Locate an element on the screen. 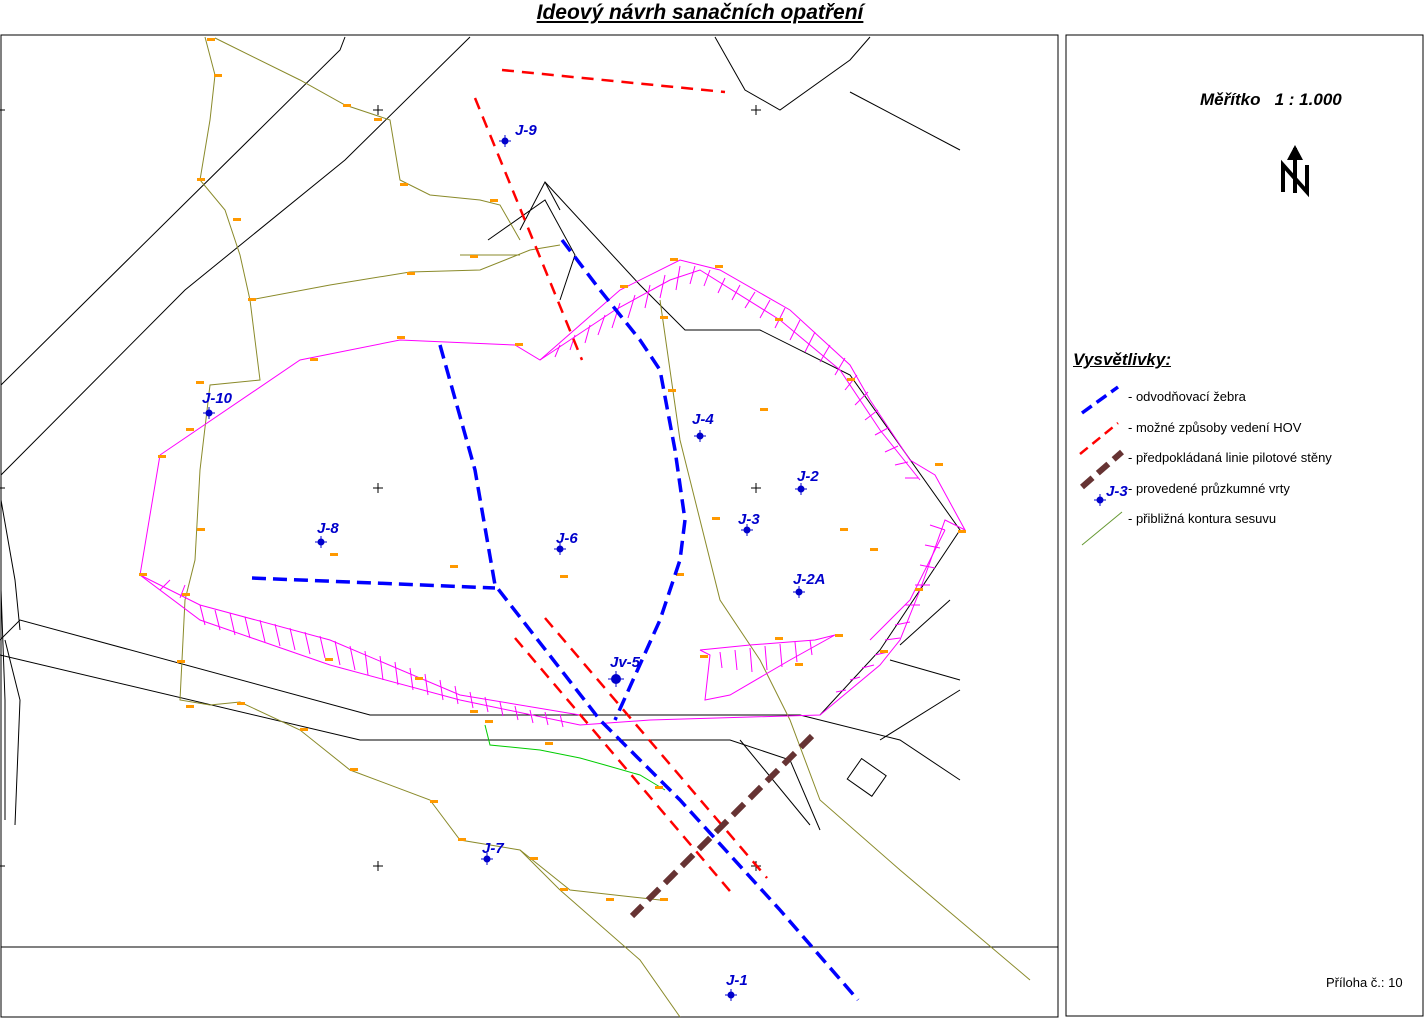 The width and height of the screenshot is (1425, 1018). map-scale: Měřítko 1 : 1.000 is located at coordinates (1271, 99).